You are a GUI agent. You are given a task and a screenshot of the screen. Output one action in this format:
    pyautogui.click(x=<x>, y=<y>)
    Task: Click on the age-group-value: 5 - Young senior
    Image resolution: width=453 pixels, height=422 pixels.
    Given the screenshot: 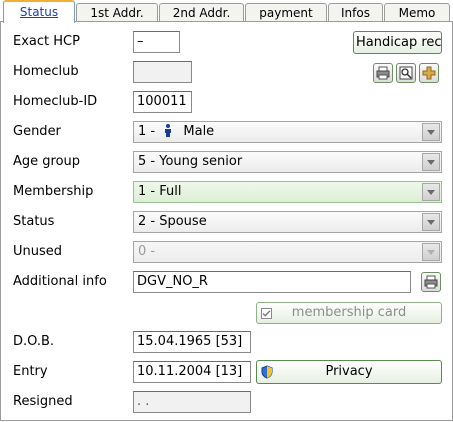 What is the action you would take?
    pyautogui.click(x=190, y=161)
    